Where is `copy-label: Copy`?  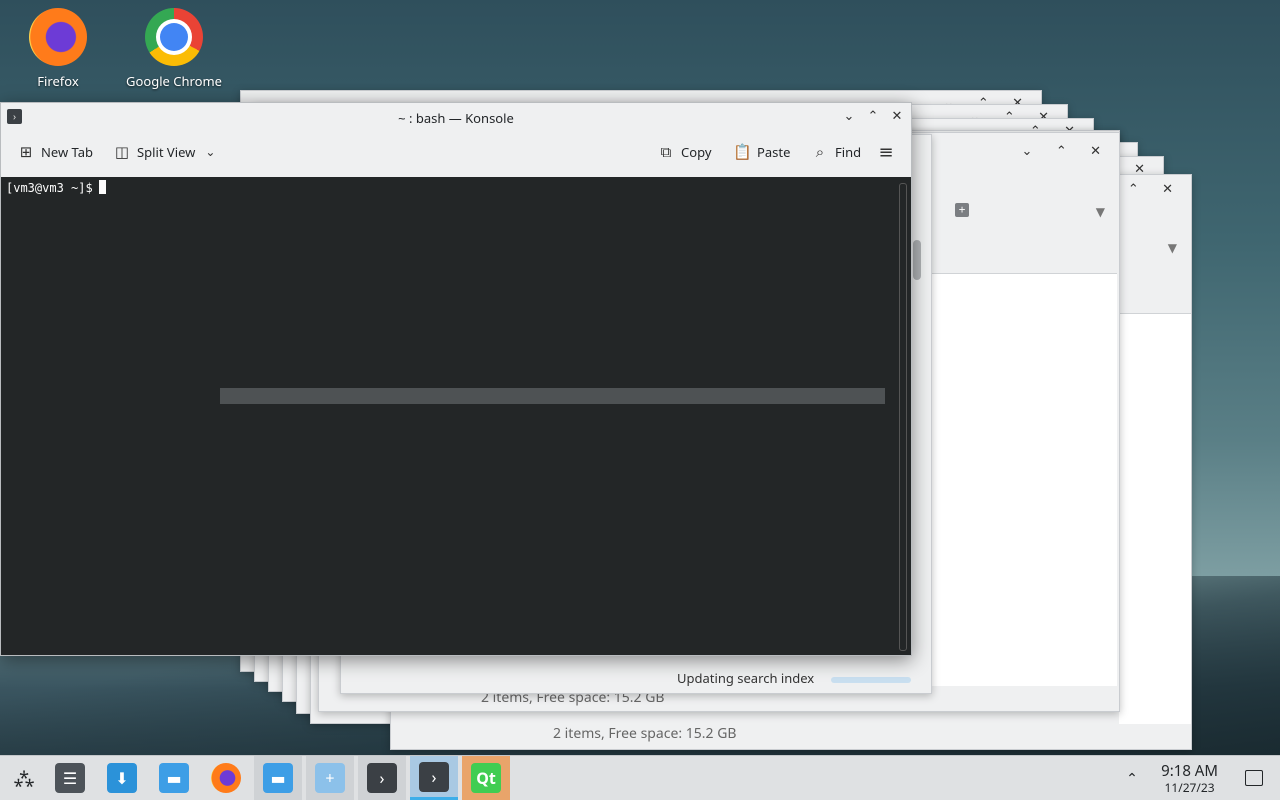 copy-label: Copy is located at coordinates (696, 152).